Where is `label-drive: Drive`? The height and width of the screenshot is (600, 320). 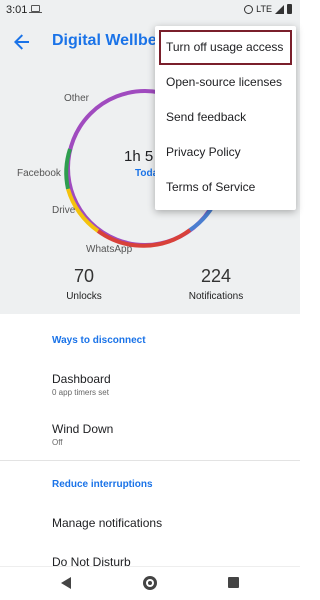
label-drive: Drive is located at coordinates (64, 210).